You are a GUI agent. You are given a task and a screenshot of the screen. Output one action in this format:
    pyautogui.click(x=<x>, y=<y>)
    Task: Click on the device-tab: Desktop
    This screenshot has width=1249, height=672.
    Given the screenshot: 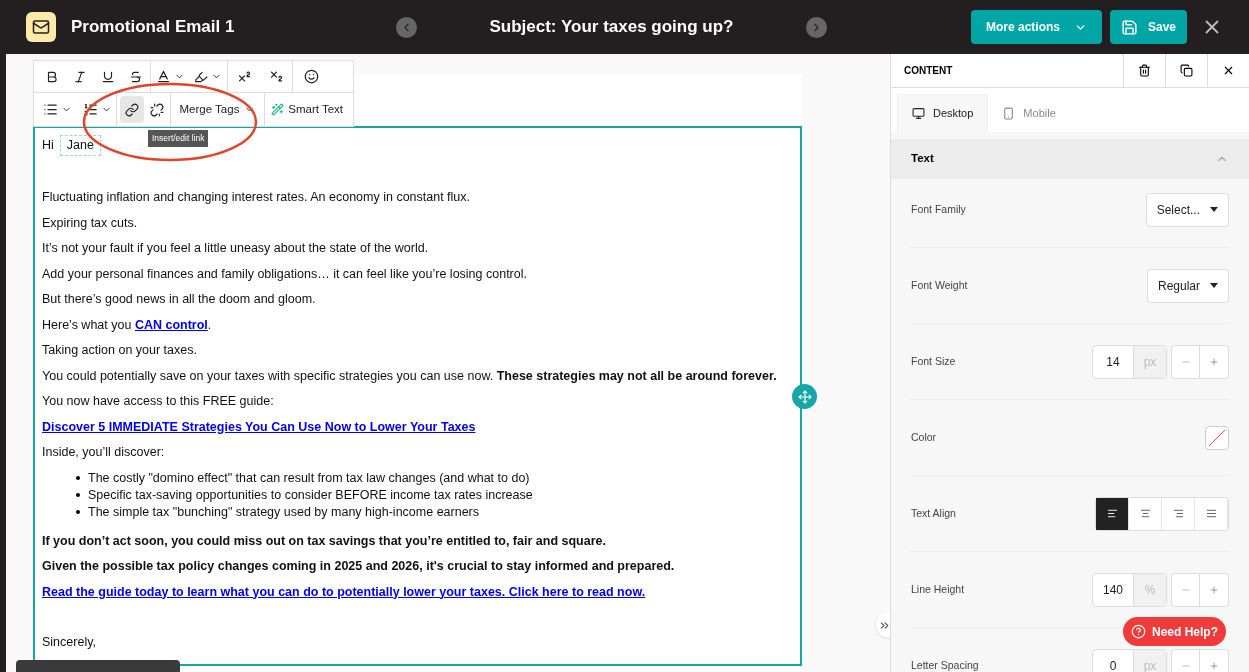 What is the action you would take?
    pyautogui.click(x=943, y=113)
    